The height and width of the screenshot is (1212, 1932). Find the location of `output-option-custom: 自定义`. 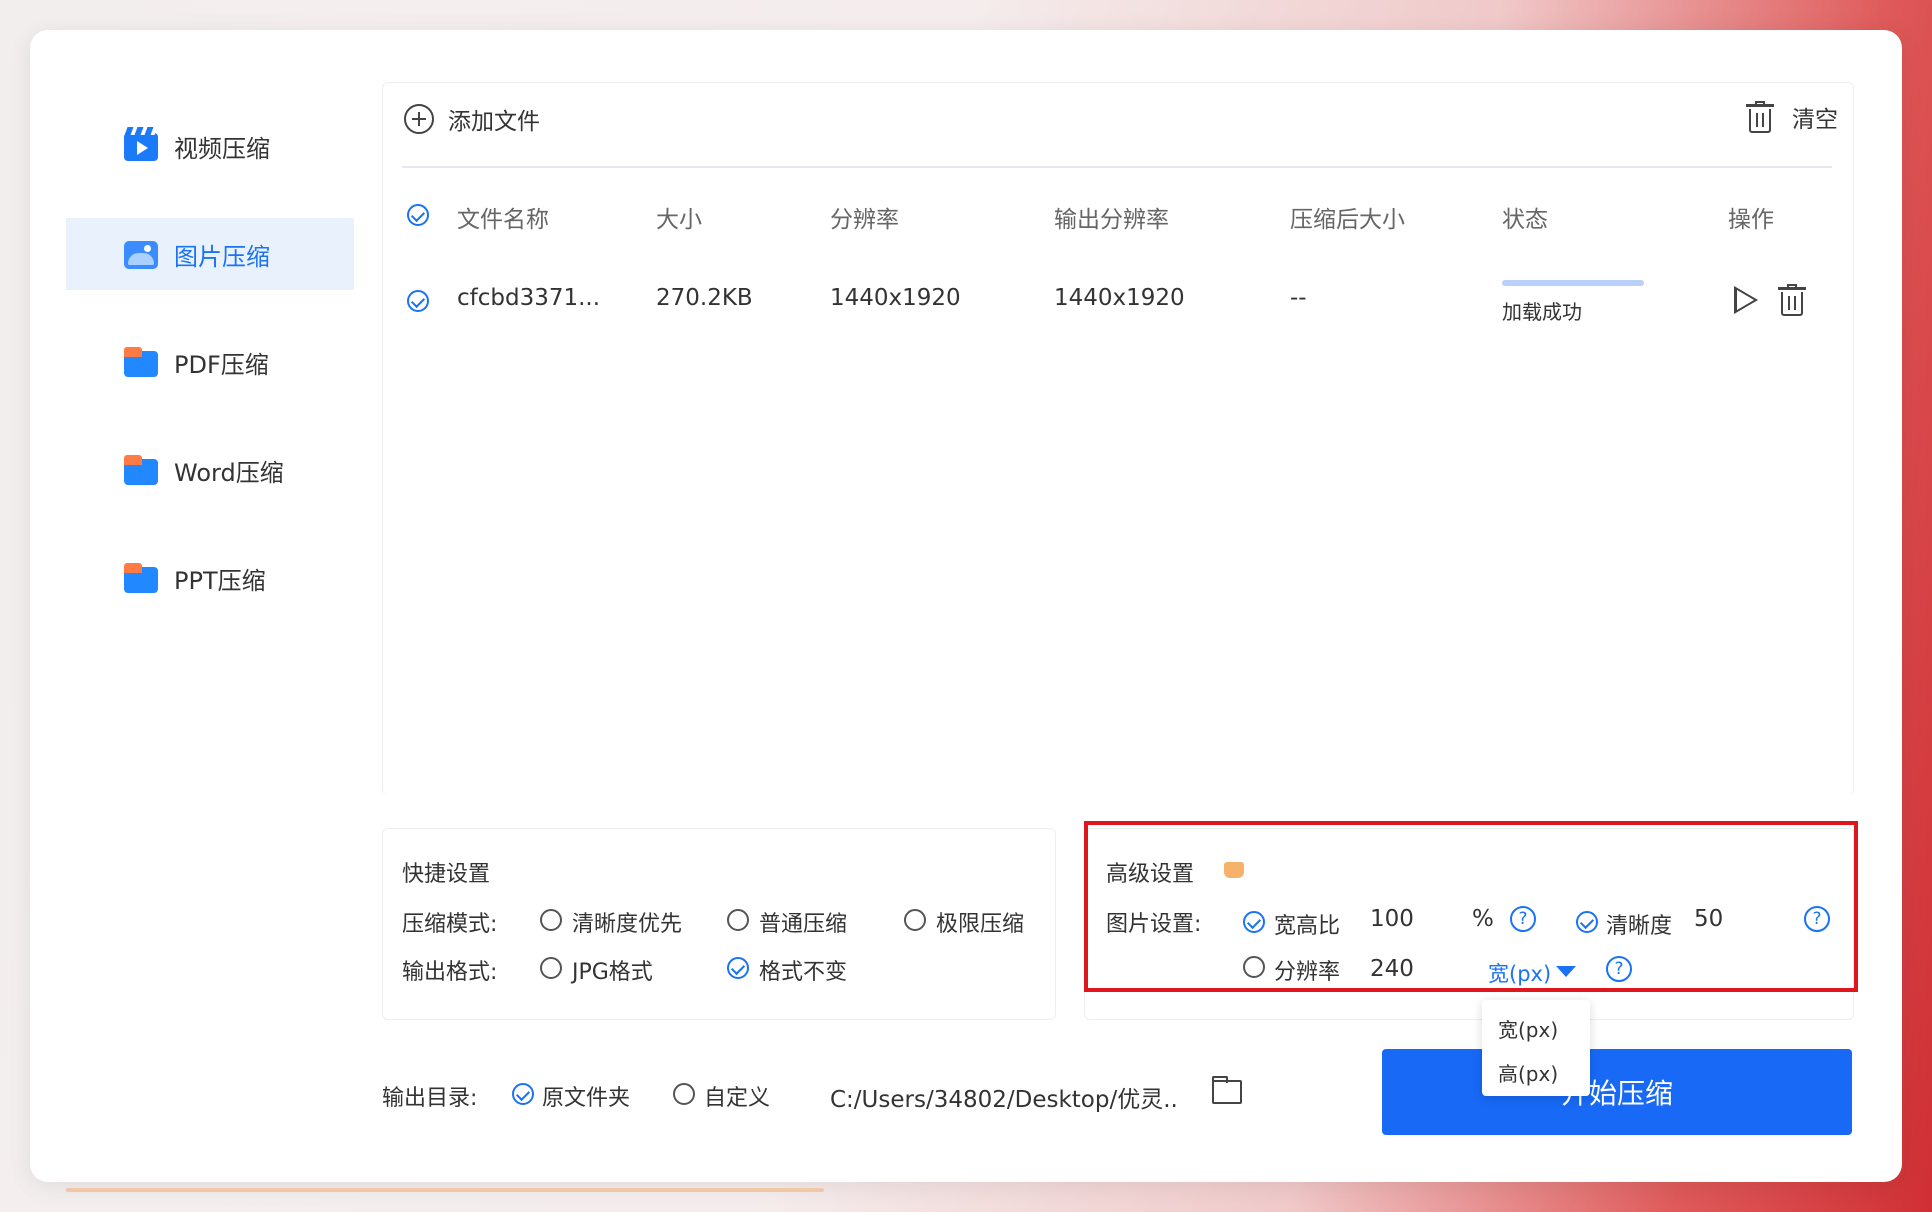

output-option-custom: 自定义 is located at coordinates (737, 1096).